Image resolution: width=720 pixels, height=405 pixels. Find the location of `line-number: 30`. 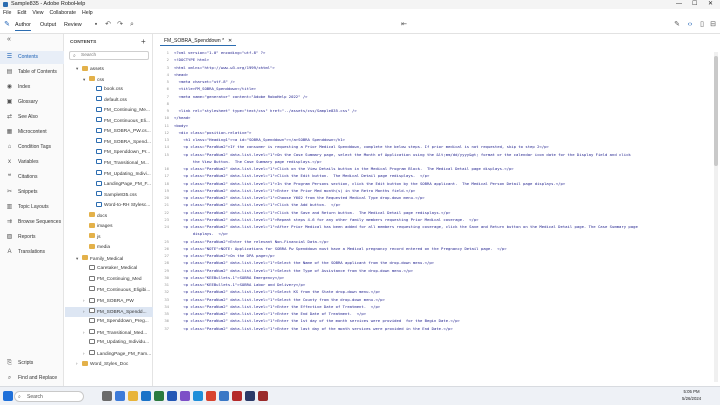

line-number: 30 is located at coordinates (166, 277).